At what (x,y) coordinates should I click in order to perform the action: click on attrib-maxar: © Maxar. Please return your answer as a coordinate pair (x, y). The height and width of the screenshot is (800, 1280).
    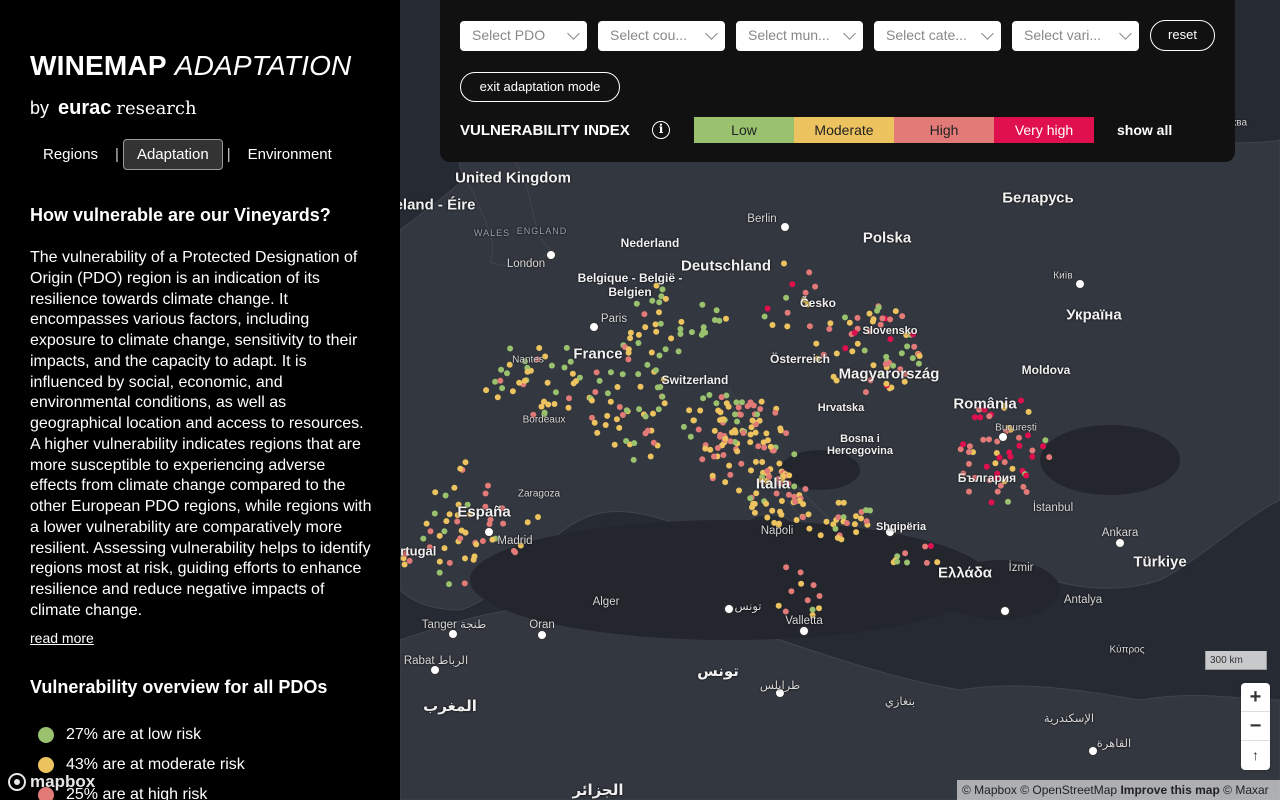
    Looking at the image, I should click on (1246, 790).